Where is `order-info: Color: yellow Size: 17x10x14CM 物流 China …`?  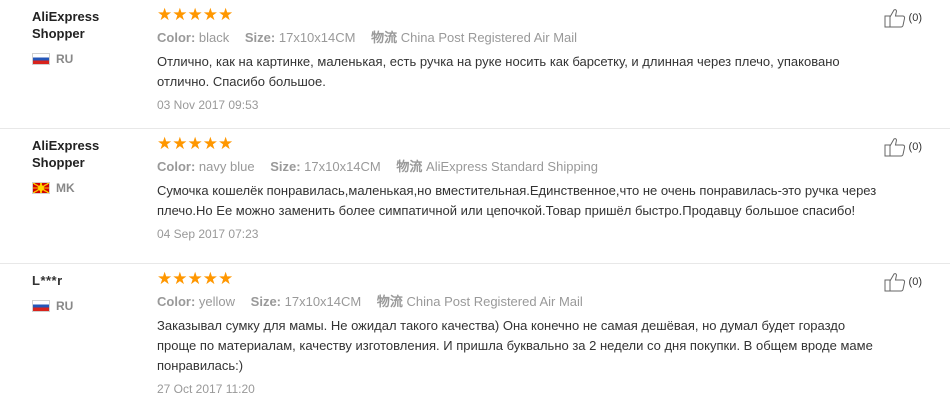 order-info: Color: yellow Size: 17x10x14CM 物流 China … is located at coordinates (517, 302).